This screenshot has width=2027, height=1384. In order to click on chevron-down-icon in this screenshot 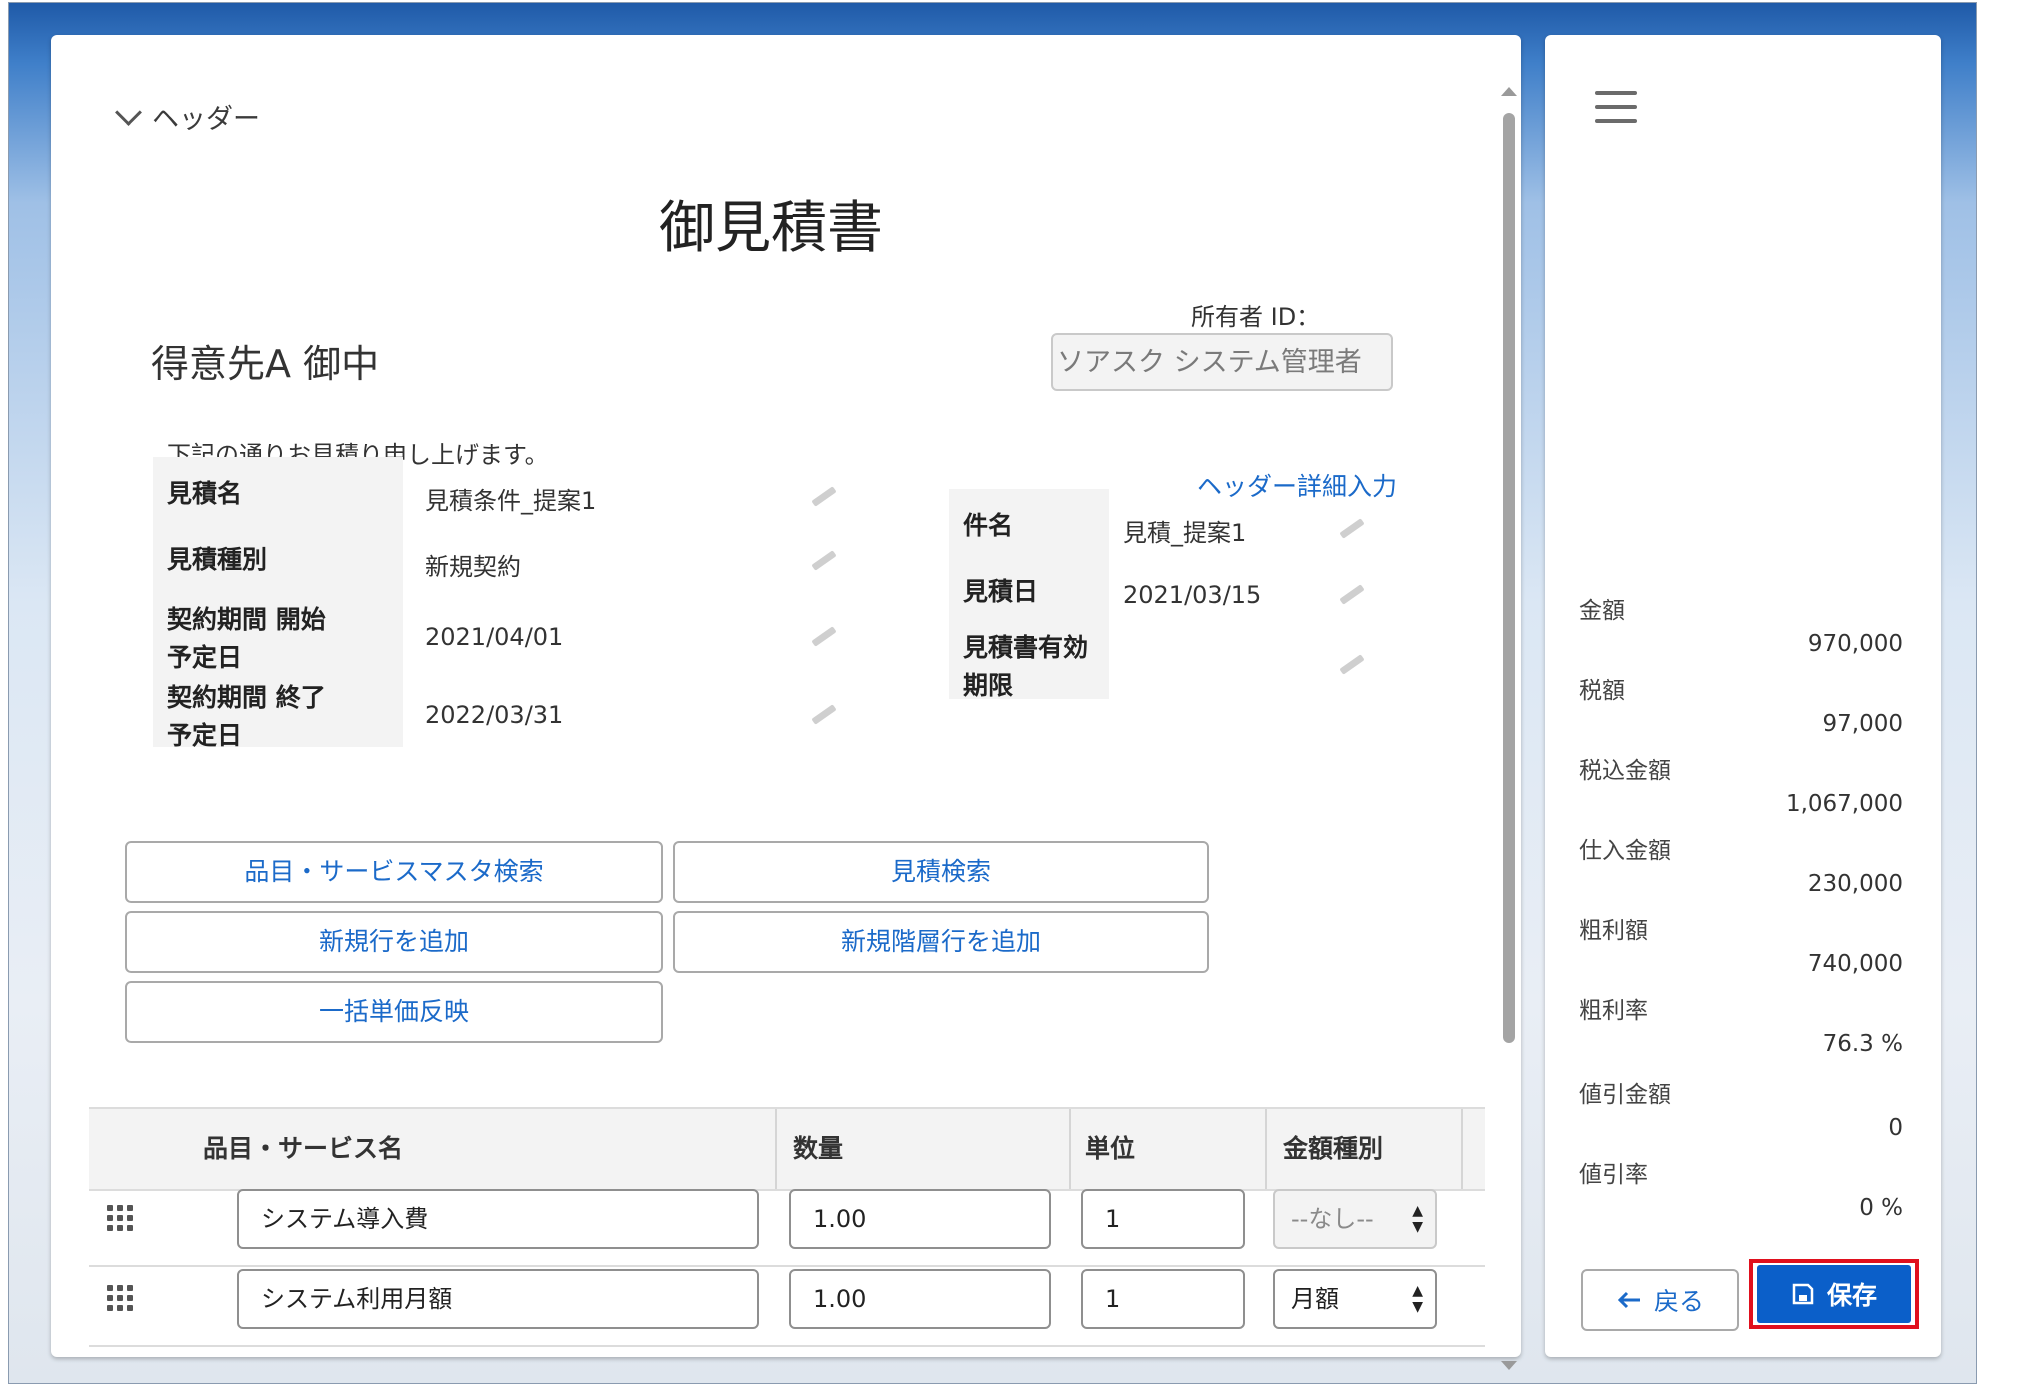, I will do `click(128, 112)`.